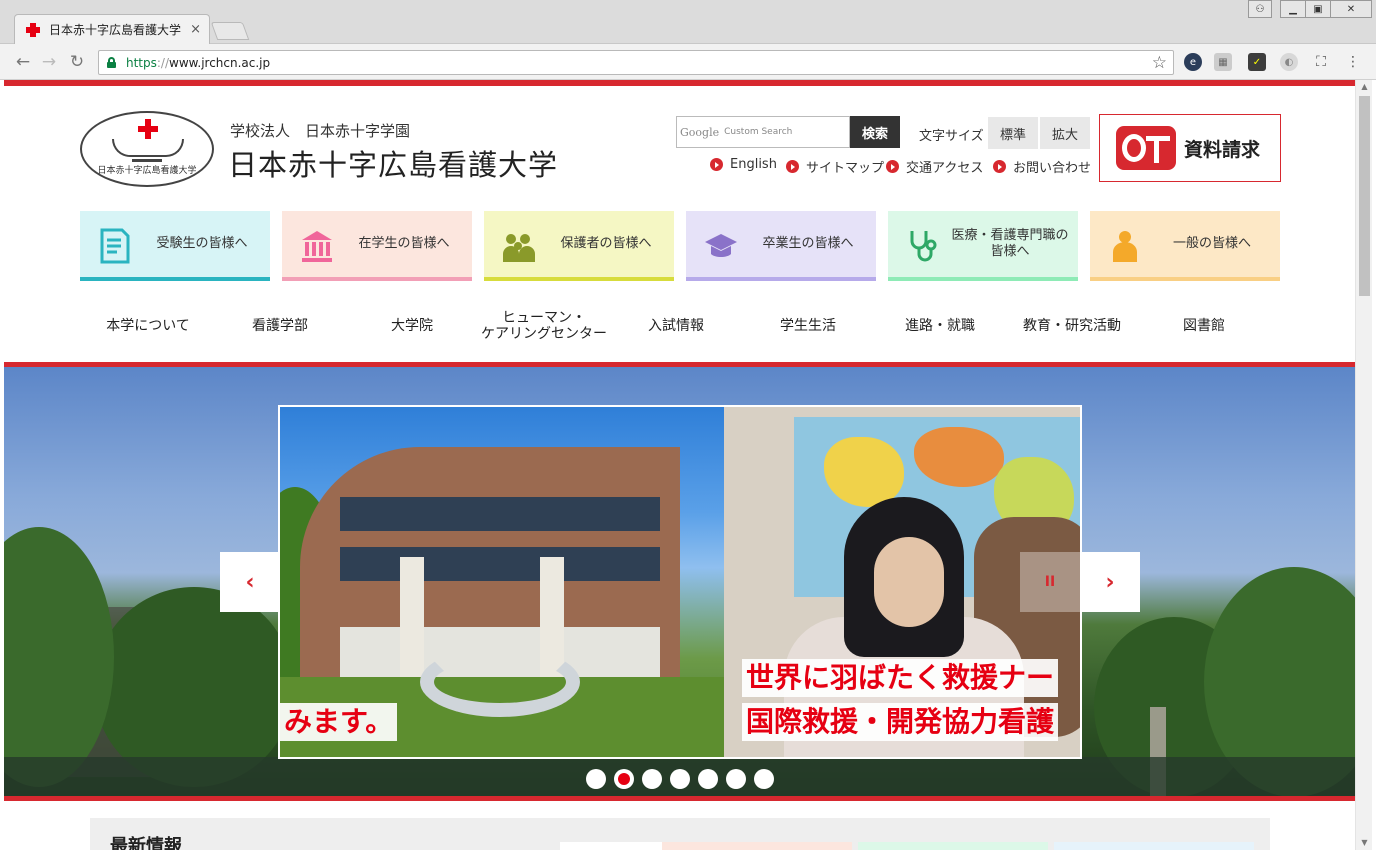  I want to click on new-tab-button, so click(230, 31).